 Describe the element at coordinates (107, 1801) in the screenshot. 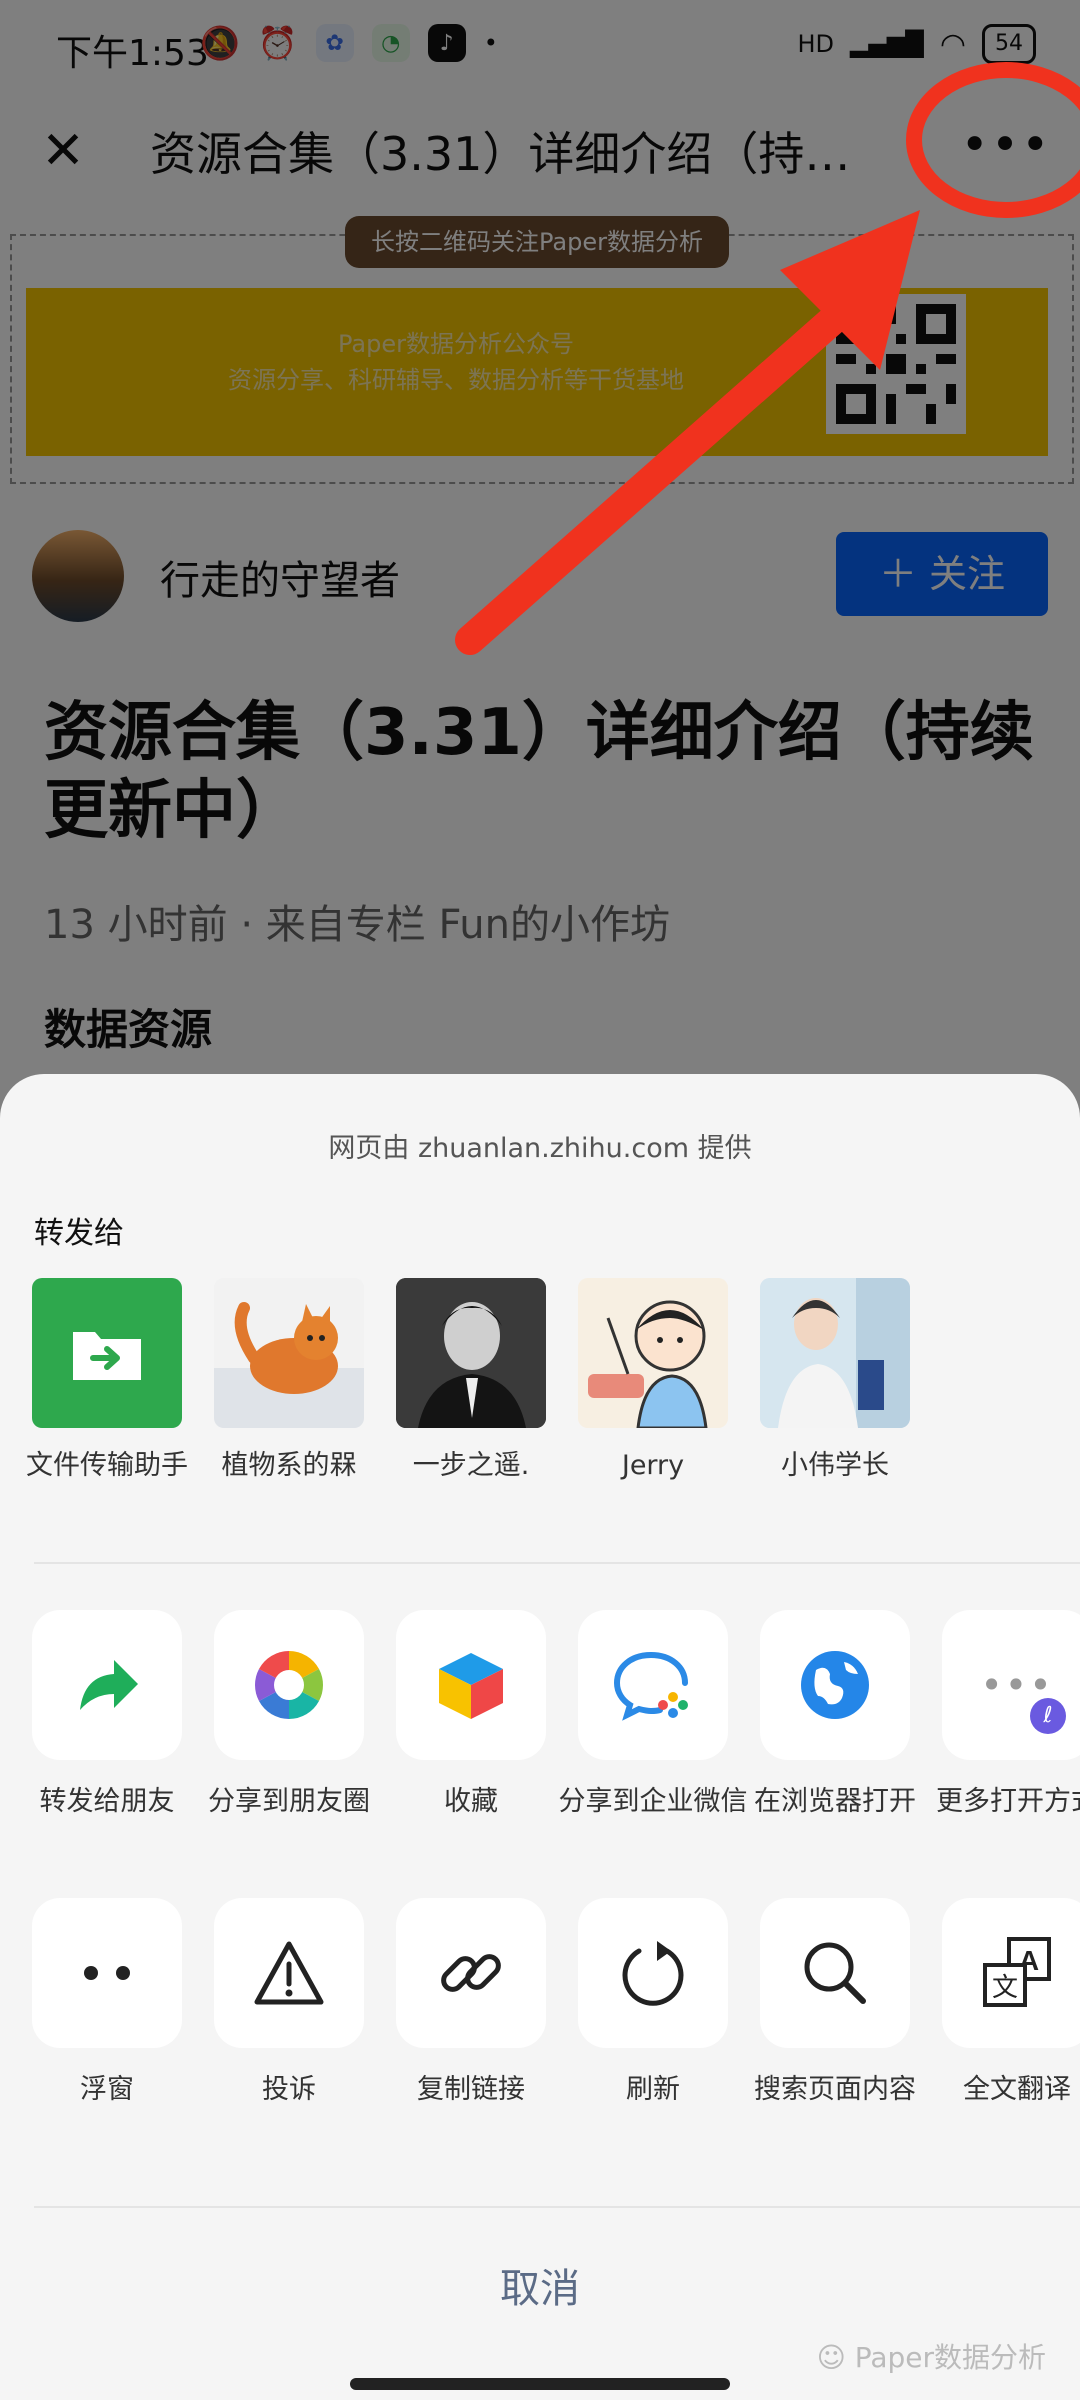

I see `action-label: 转发给朋友` at that location.